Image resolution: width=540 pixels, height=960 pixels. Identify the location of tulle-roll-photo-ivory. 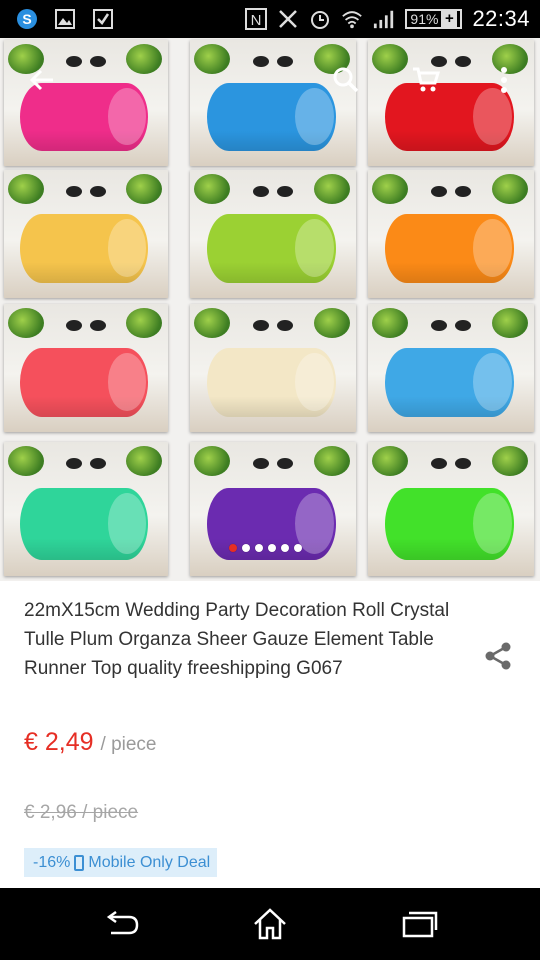
(273, 368).